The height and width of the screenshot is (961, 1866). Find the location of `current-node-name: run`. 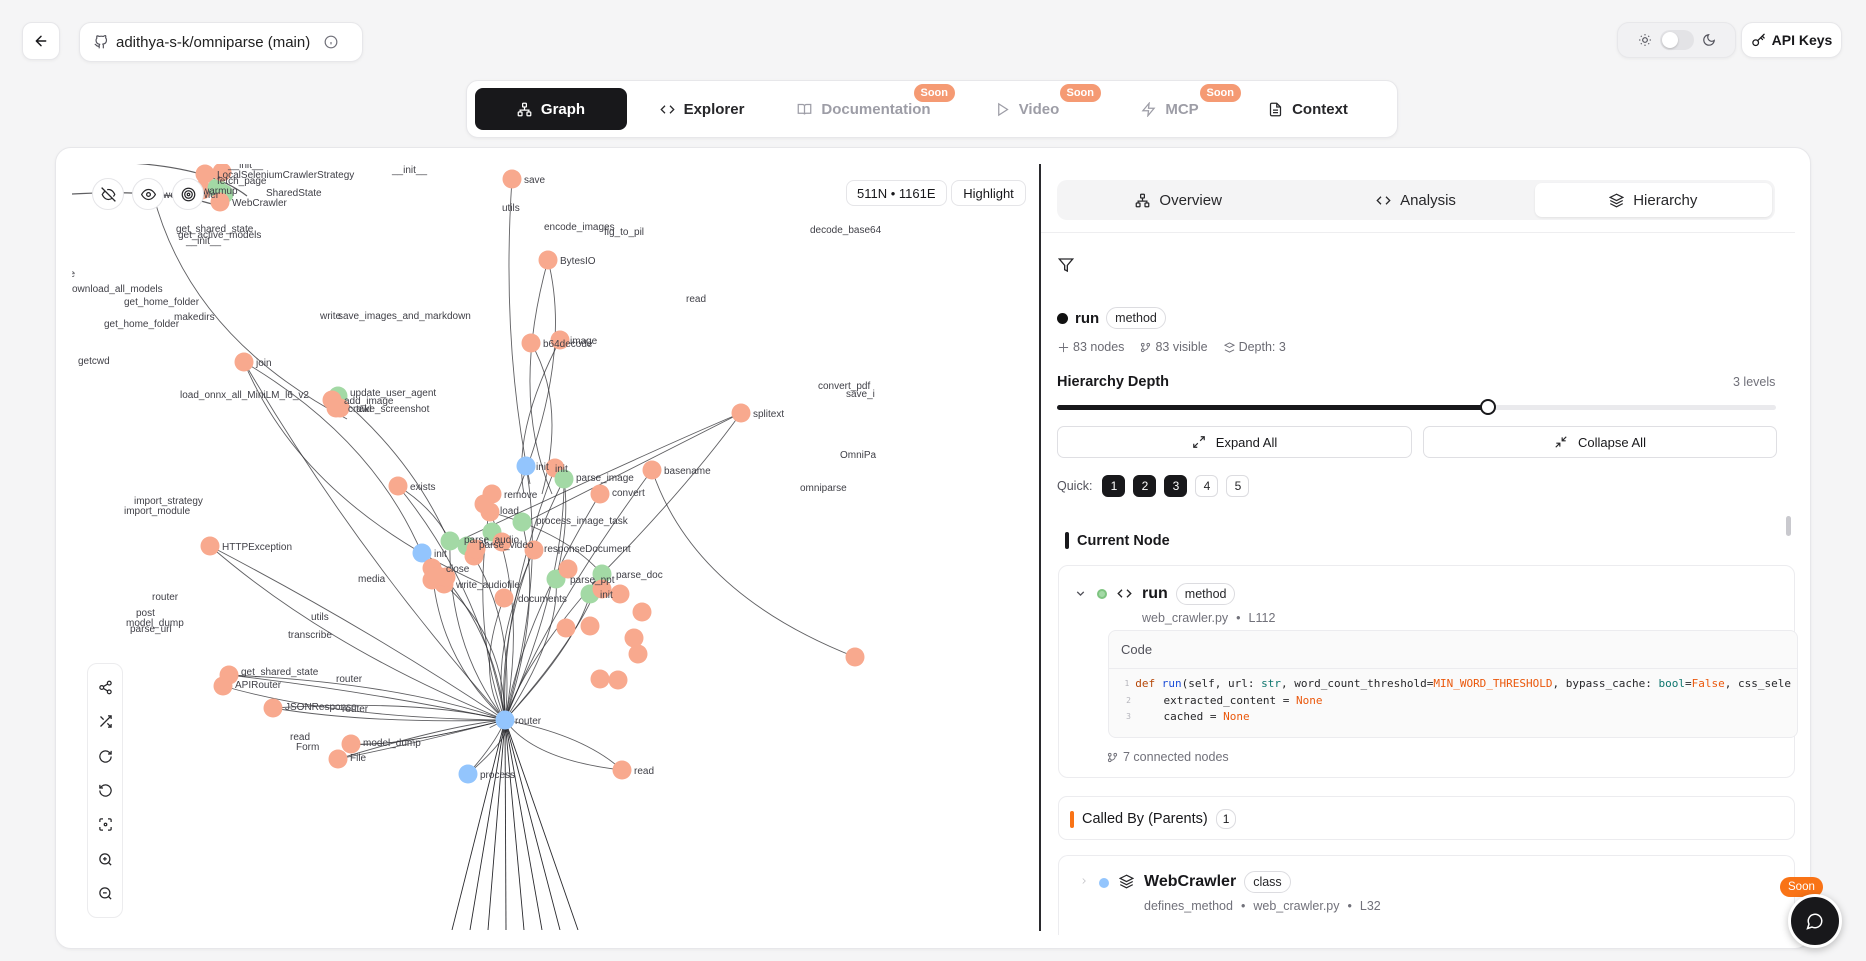

current-node-name: run is located at coordinates (1155, 594).